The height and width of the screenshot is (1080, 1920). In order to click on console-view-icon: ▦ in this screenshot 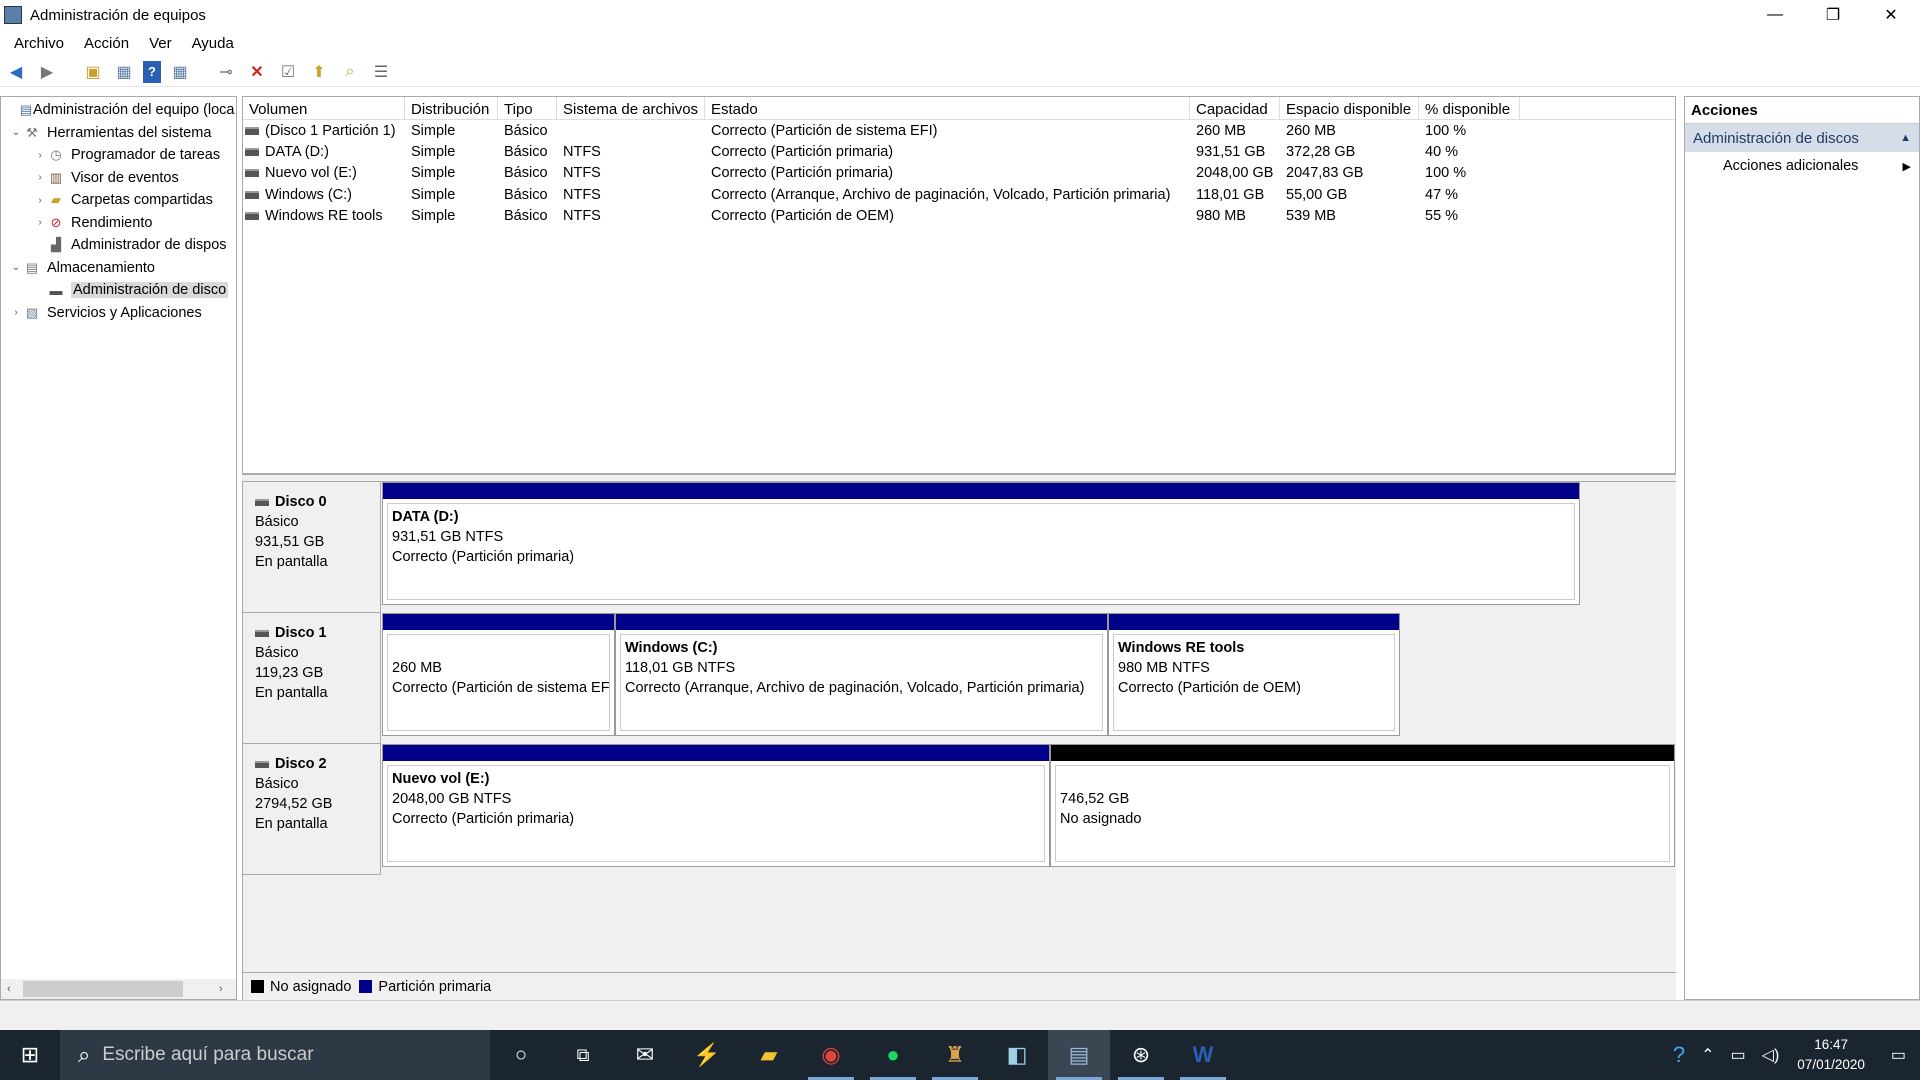, I will do `click(180, 72)`.